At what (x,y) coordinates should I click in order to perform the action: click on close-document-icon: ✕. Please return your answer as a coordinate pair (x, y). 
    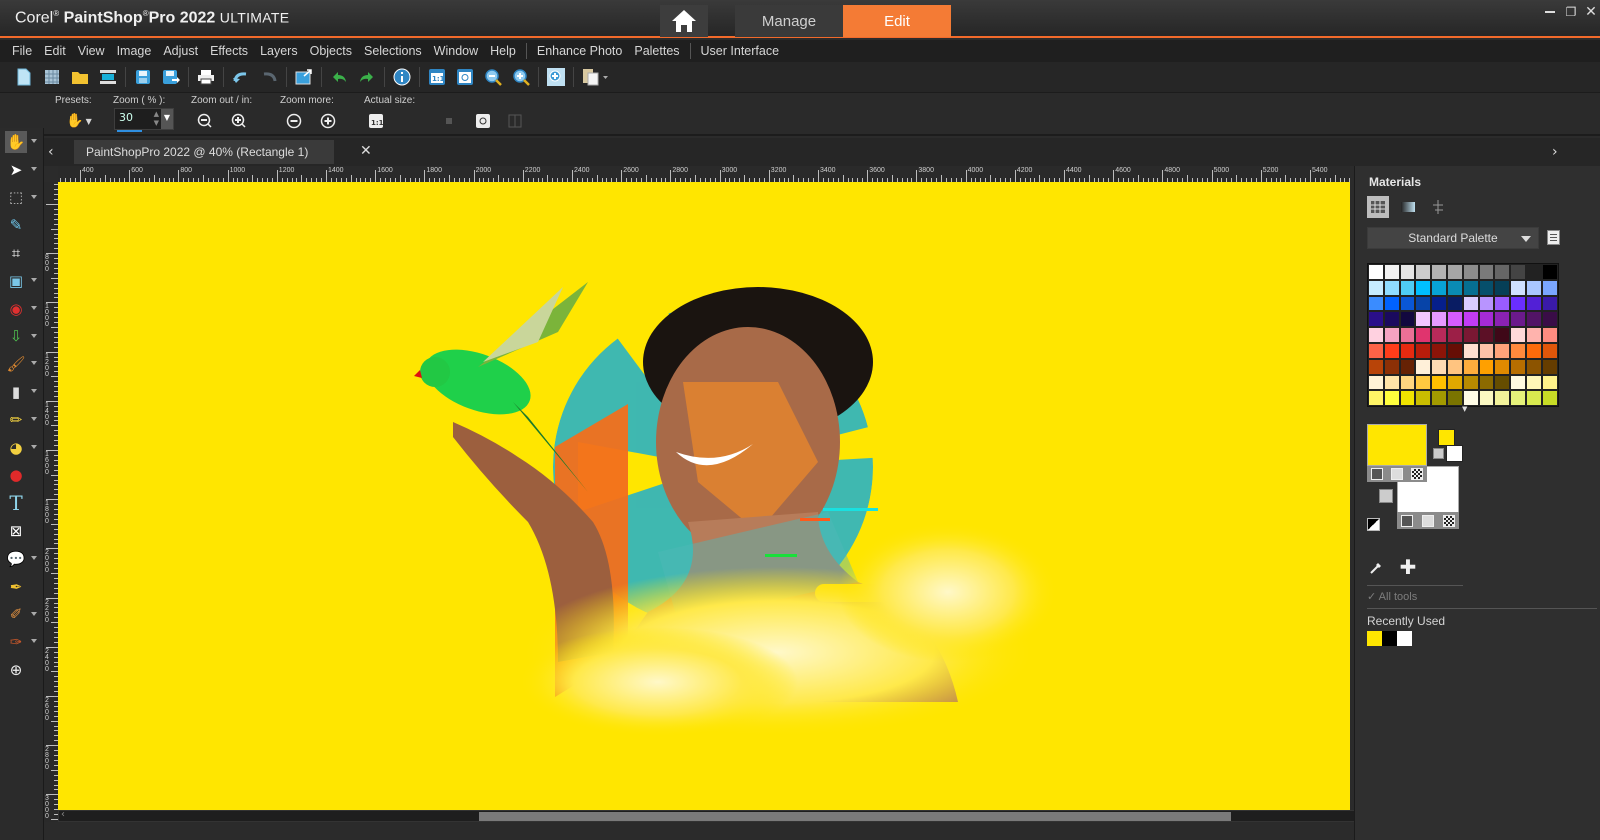
    Looking at the image, I should click on (366, 151).